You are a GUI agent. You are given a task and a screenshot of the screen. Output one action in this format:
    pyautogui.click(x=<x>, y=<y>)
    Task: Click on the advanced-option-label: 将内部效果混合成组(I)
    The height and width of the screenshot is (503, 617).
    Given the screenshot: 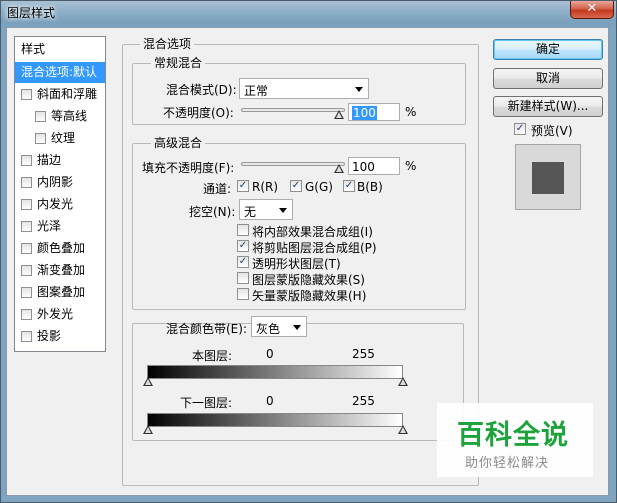 What is the action you would take?
    pyautogui.click(x=312, y=232)
    